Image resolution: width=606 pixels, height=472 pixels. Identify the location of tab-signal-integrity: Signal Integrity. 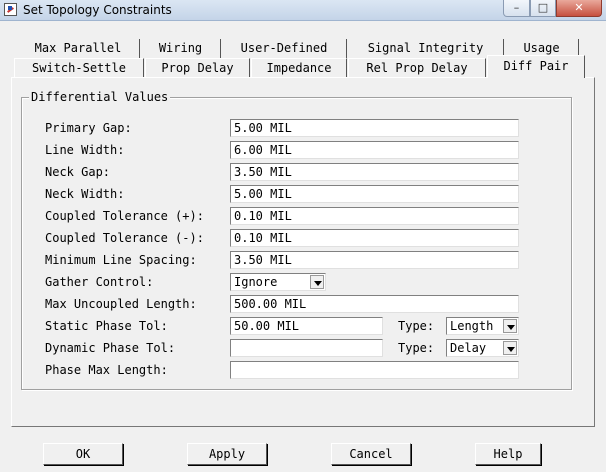
(426, 49).